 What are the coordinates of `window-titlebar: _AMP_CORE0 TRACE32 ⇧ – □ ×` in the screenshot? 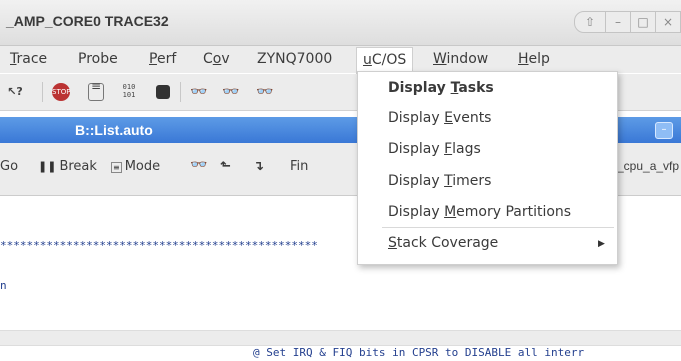 It's located at (340, 23).